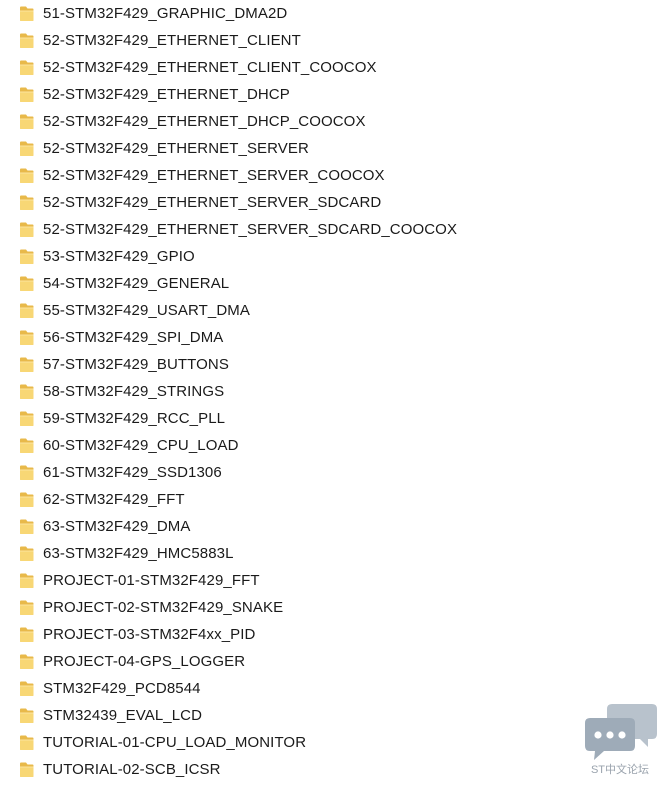 This screenshot has width=663, height=786. I want to click on folder-name: TUTORIAL-01-CPU_LOAD_MONITOR, so click(175, 742).